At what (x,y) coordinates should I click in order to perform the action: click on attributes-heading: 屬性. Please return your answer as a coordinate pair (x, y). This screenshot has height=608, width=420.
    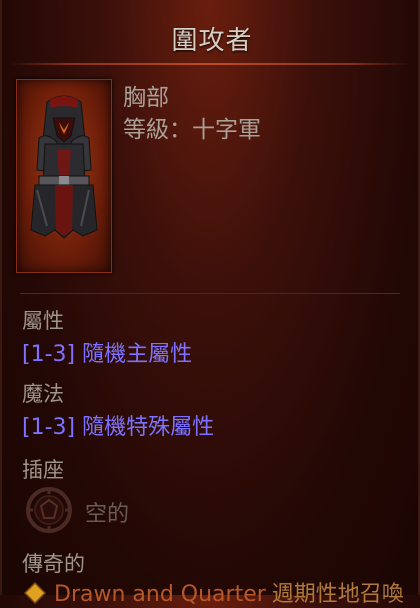
    Looking at the image, I should click on (43, 321).